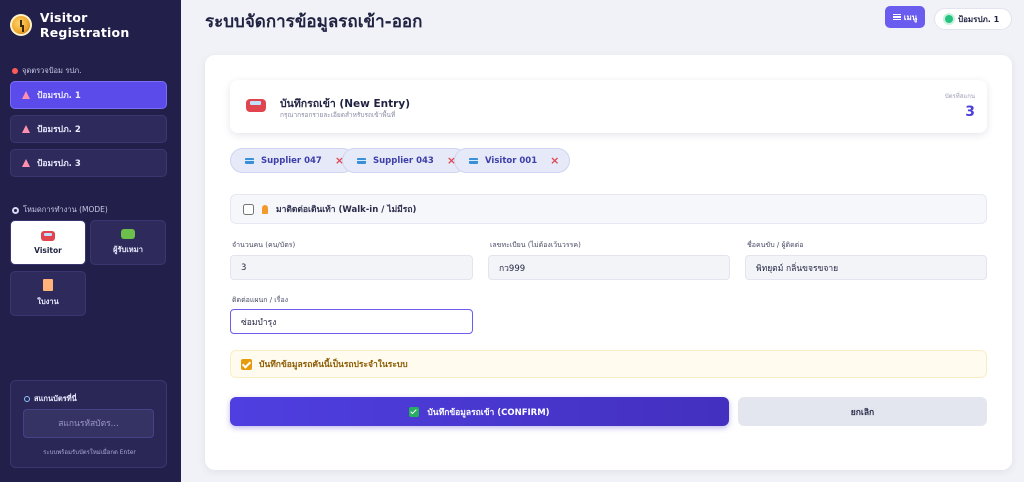 The height and width of the screenshot is (482, 1024). I want to click on scanned-card-chip: Visitor 001 ×, so click(512, 160).